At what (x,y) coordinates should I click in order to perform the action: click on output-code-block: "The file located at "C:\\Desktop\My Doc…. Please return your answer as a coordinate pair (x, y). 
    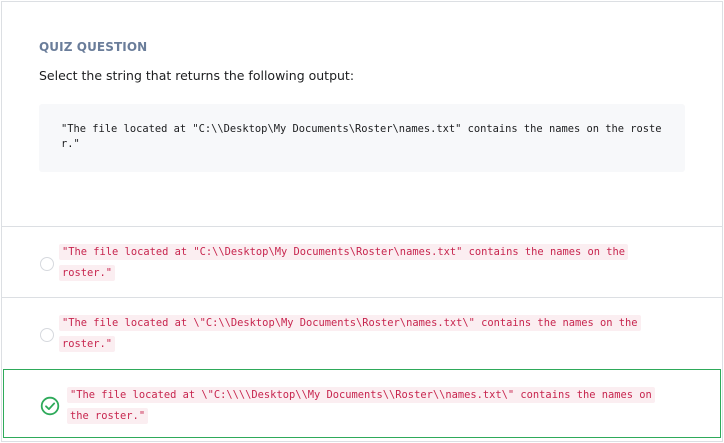
    Looking at the image, I should click on (362, 138).